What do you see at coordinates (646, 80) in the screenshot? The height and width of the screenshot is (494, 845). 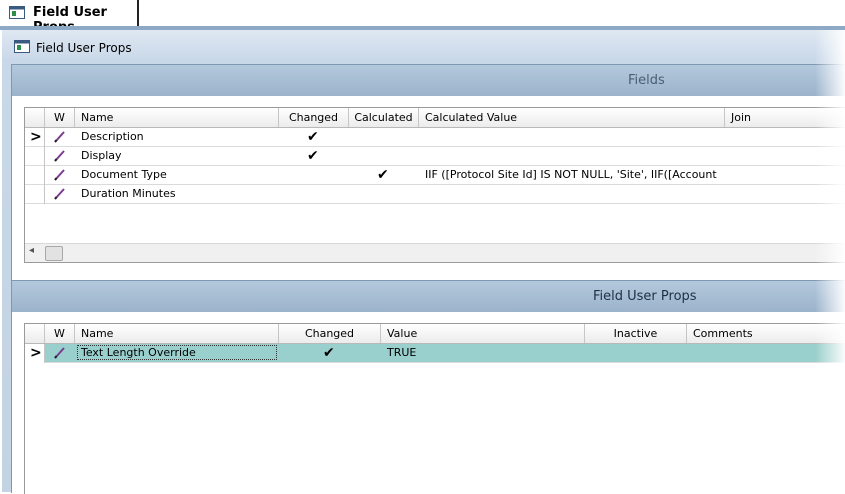 I see `fields-panel-title: Fields` at bounding box center [646, 80].